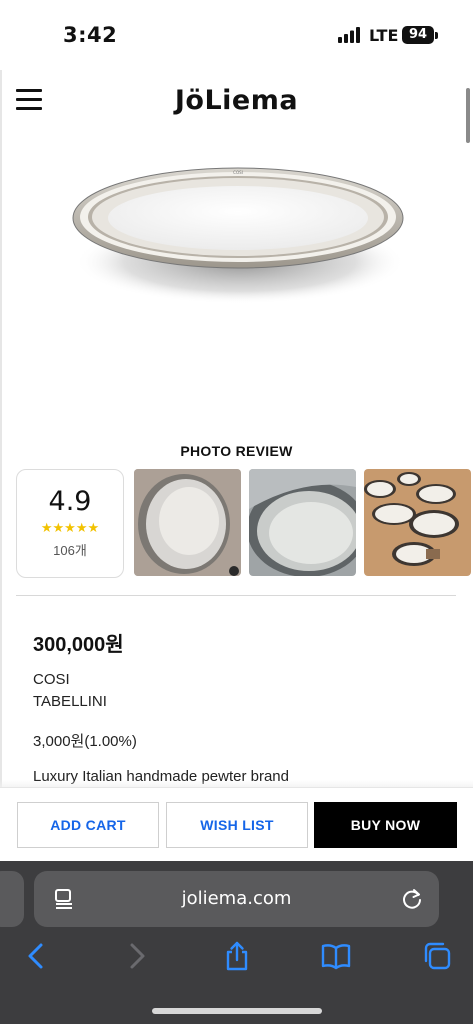 This screenshot has height=1024, width=473. What do you see at coordinates (88, 825) in the screenshot?
I see `add-cart-button: ADD CART` at bounding box center [88, 825].